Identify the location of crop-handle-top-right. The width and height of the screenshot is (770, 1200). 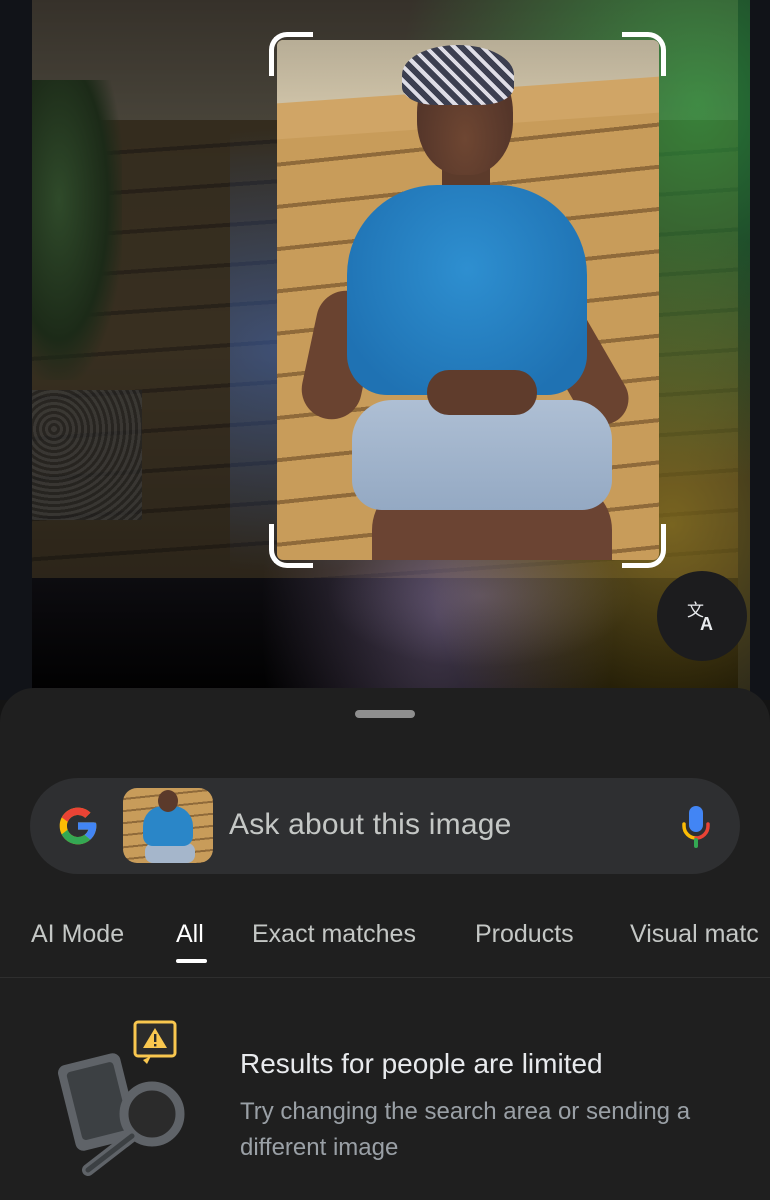
(644, 54).